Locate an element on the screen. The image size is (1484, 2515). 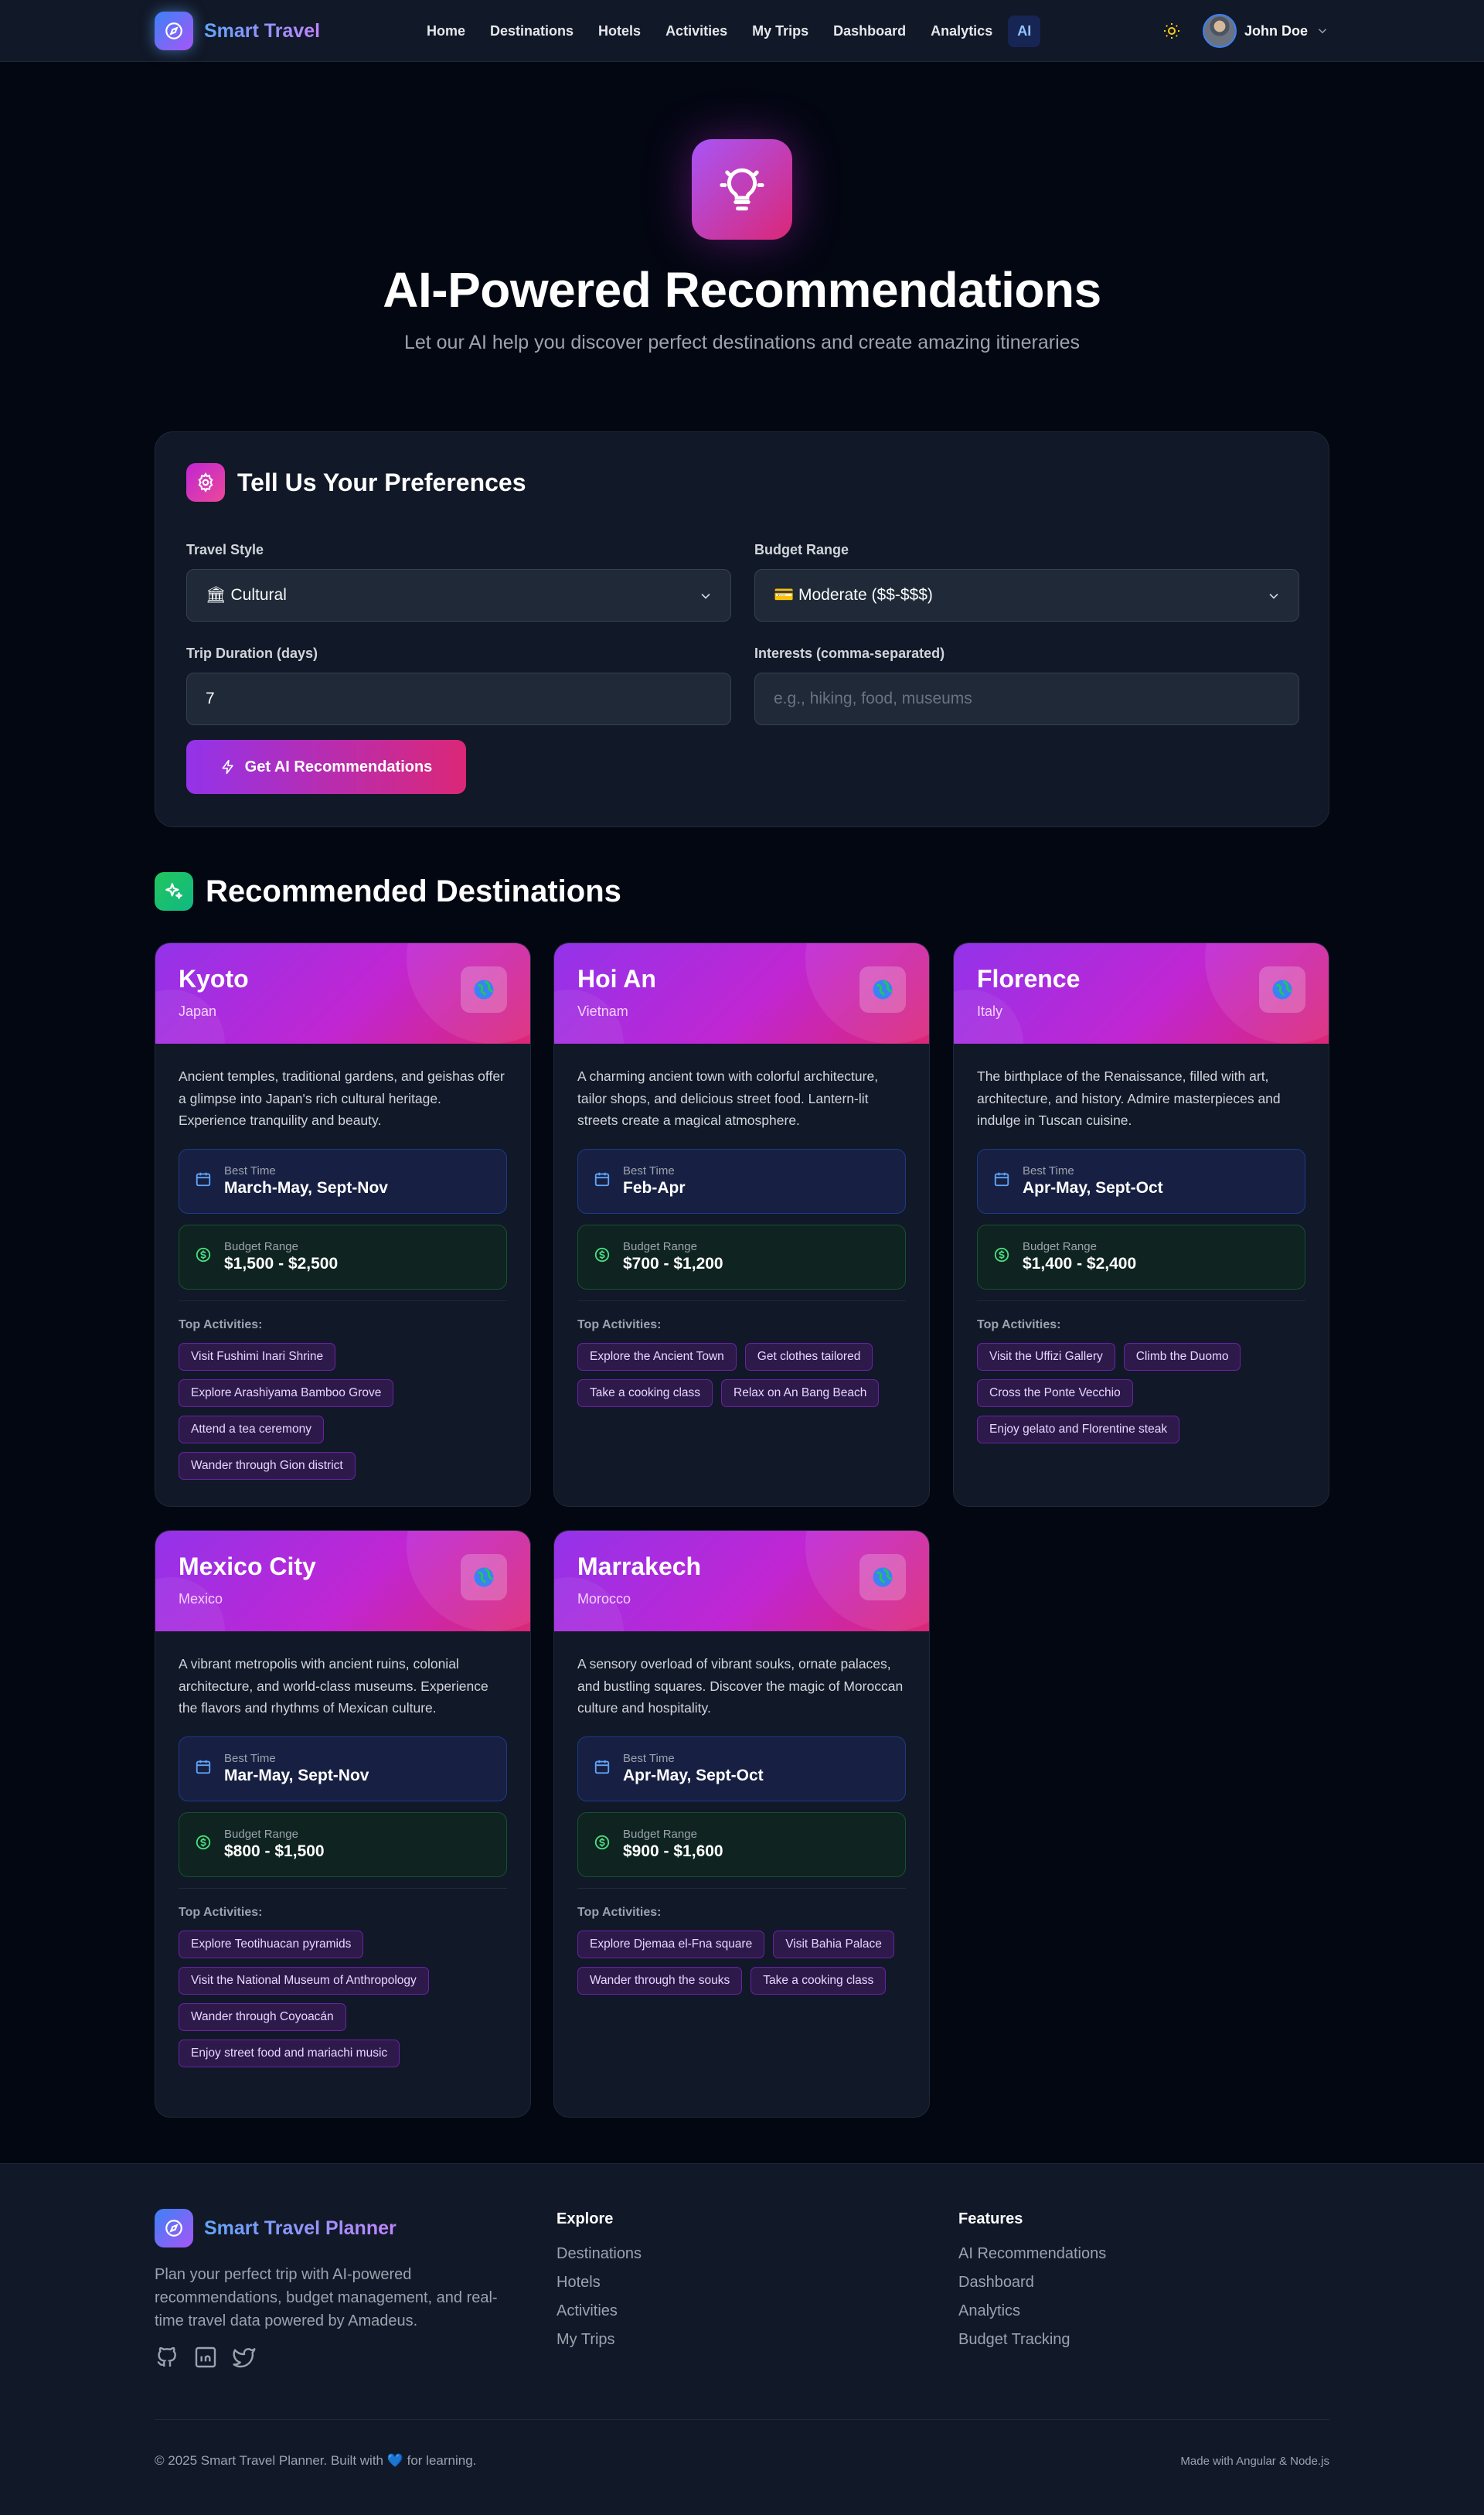
footer-link-analytics: Analytics is located at coordinates (1032, 2311).